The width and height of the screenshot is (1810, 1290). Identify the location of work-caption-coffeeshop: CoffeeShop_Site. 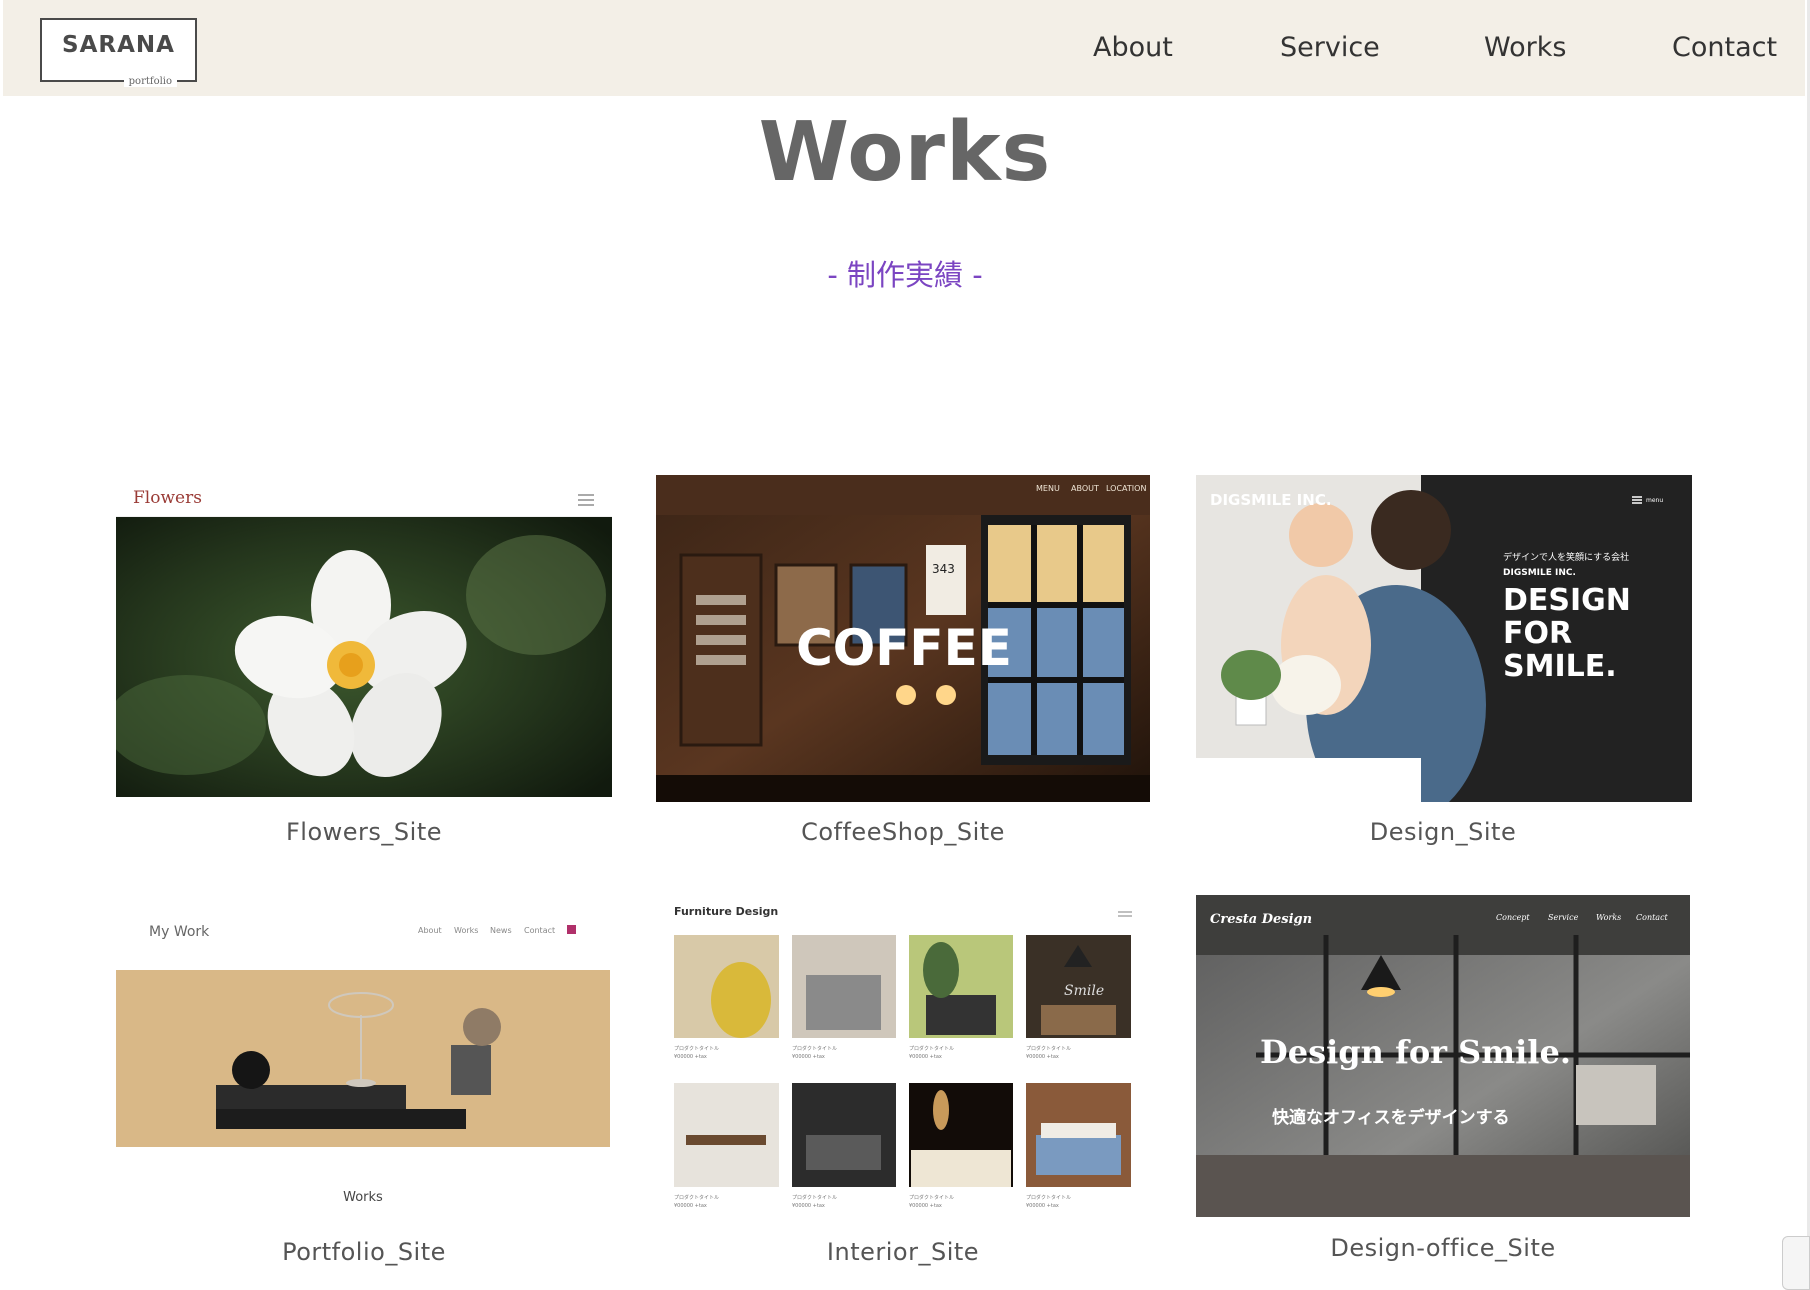
(903, 832).